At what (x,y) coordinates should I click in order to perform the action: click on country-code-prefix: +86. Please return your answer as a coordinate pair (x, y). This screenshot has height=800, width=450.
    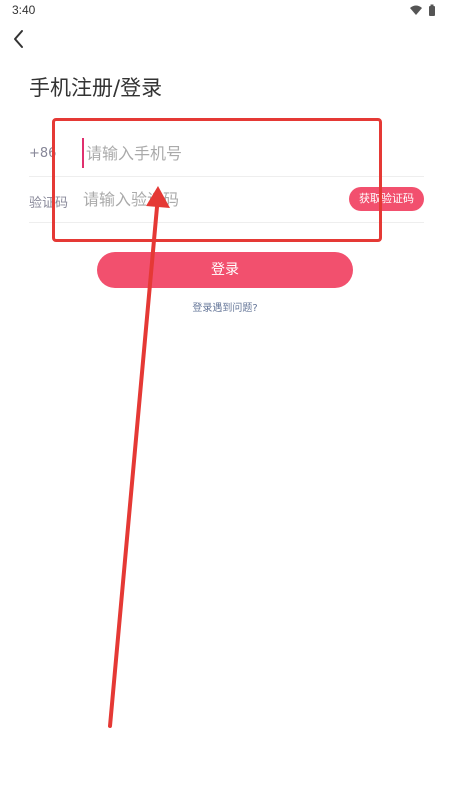
    Looking at the image, I should click on (42, 153).